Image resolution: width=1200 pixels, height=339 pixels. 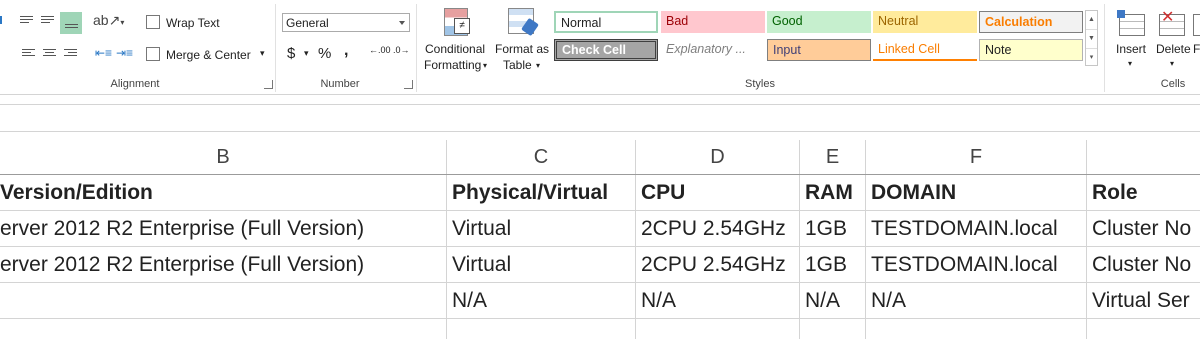 I want to click on styles-group-label: Styles, so click(x=760, y=84).